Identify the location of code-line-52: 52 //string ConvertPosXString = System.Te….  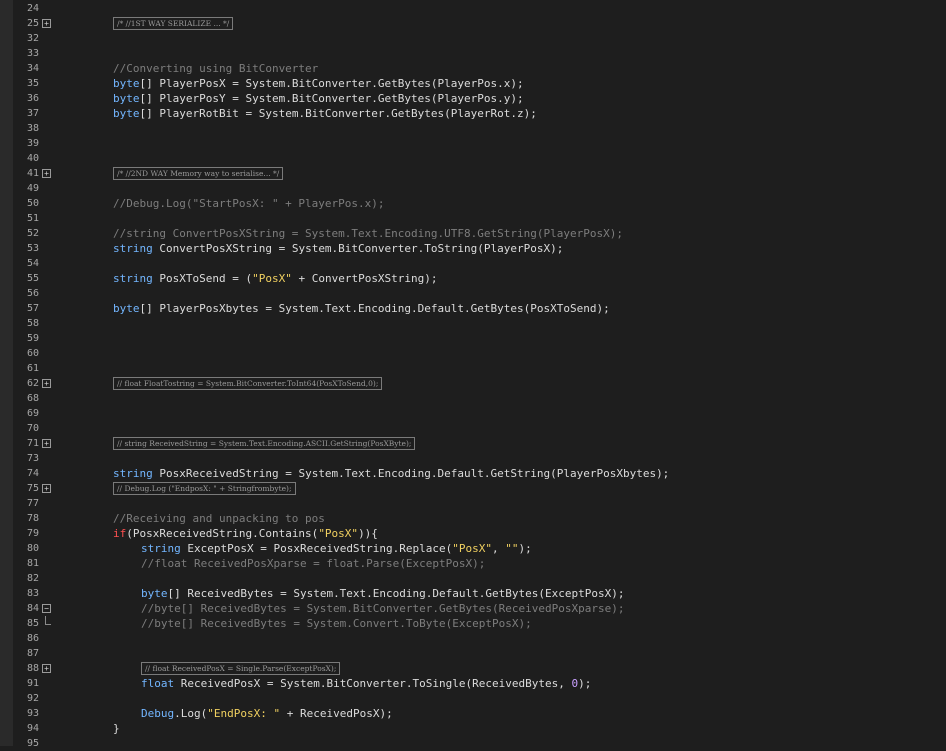
(473, 233).